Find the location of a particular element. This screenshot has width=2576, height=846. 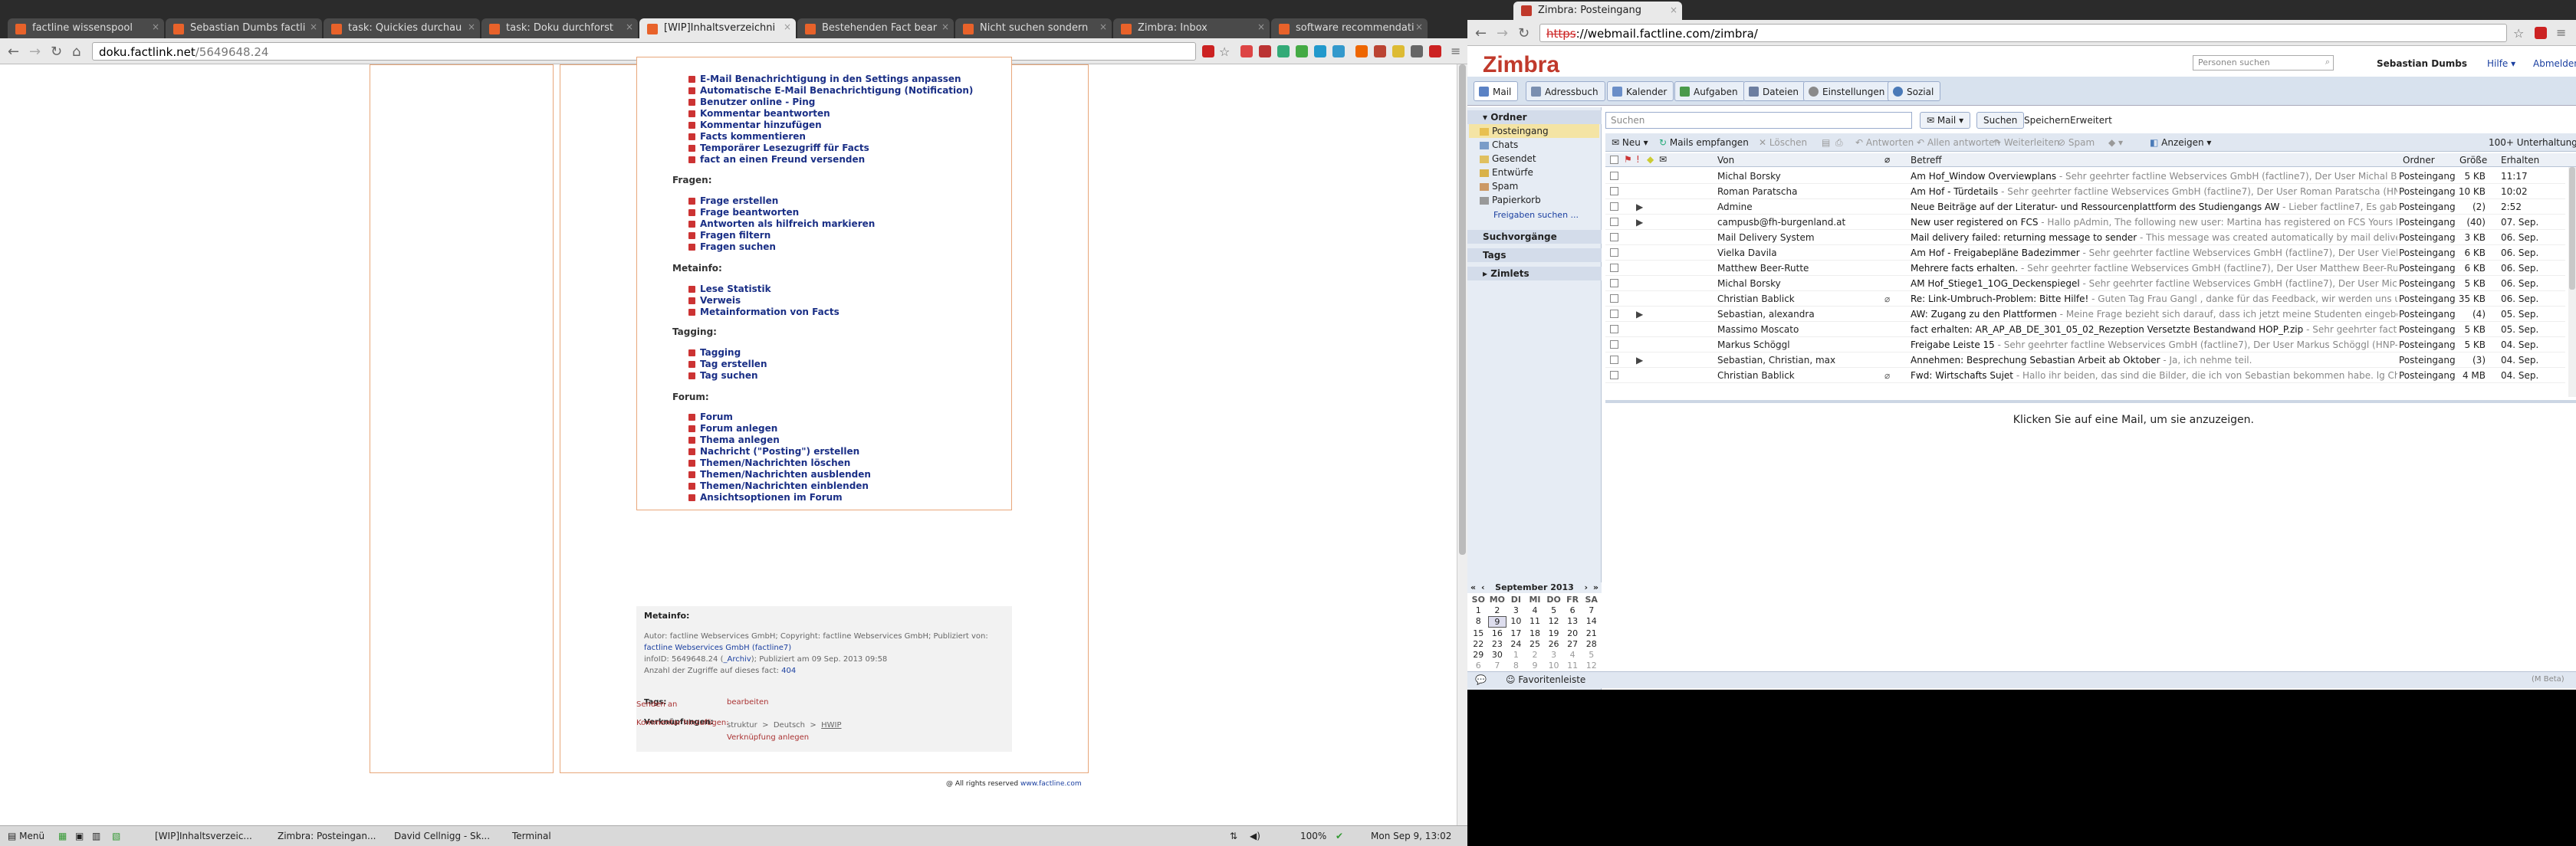

toc-link: Nachricht ("Posting") erstellen is located at coordinates (778, 452).